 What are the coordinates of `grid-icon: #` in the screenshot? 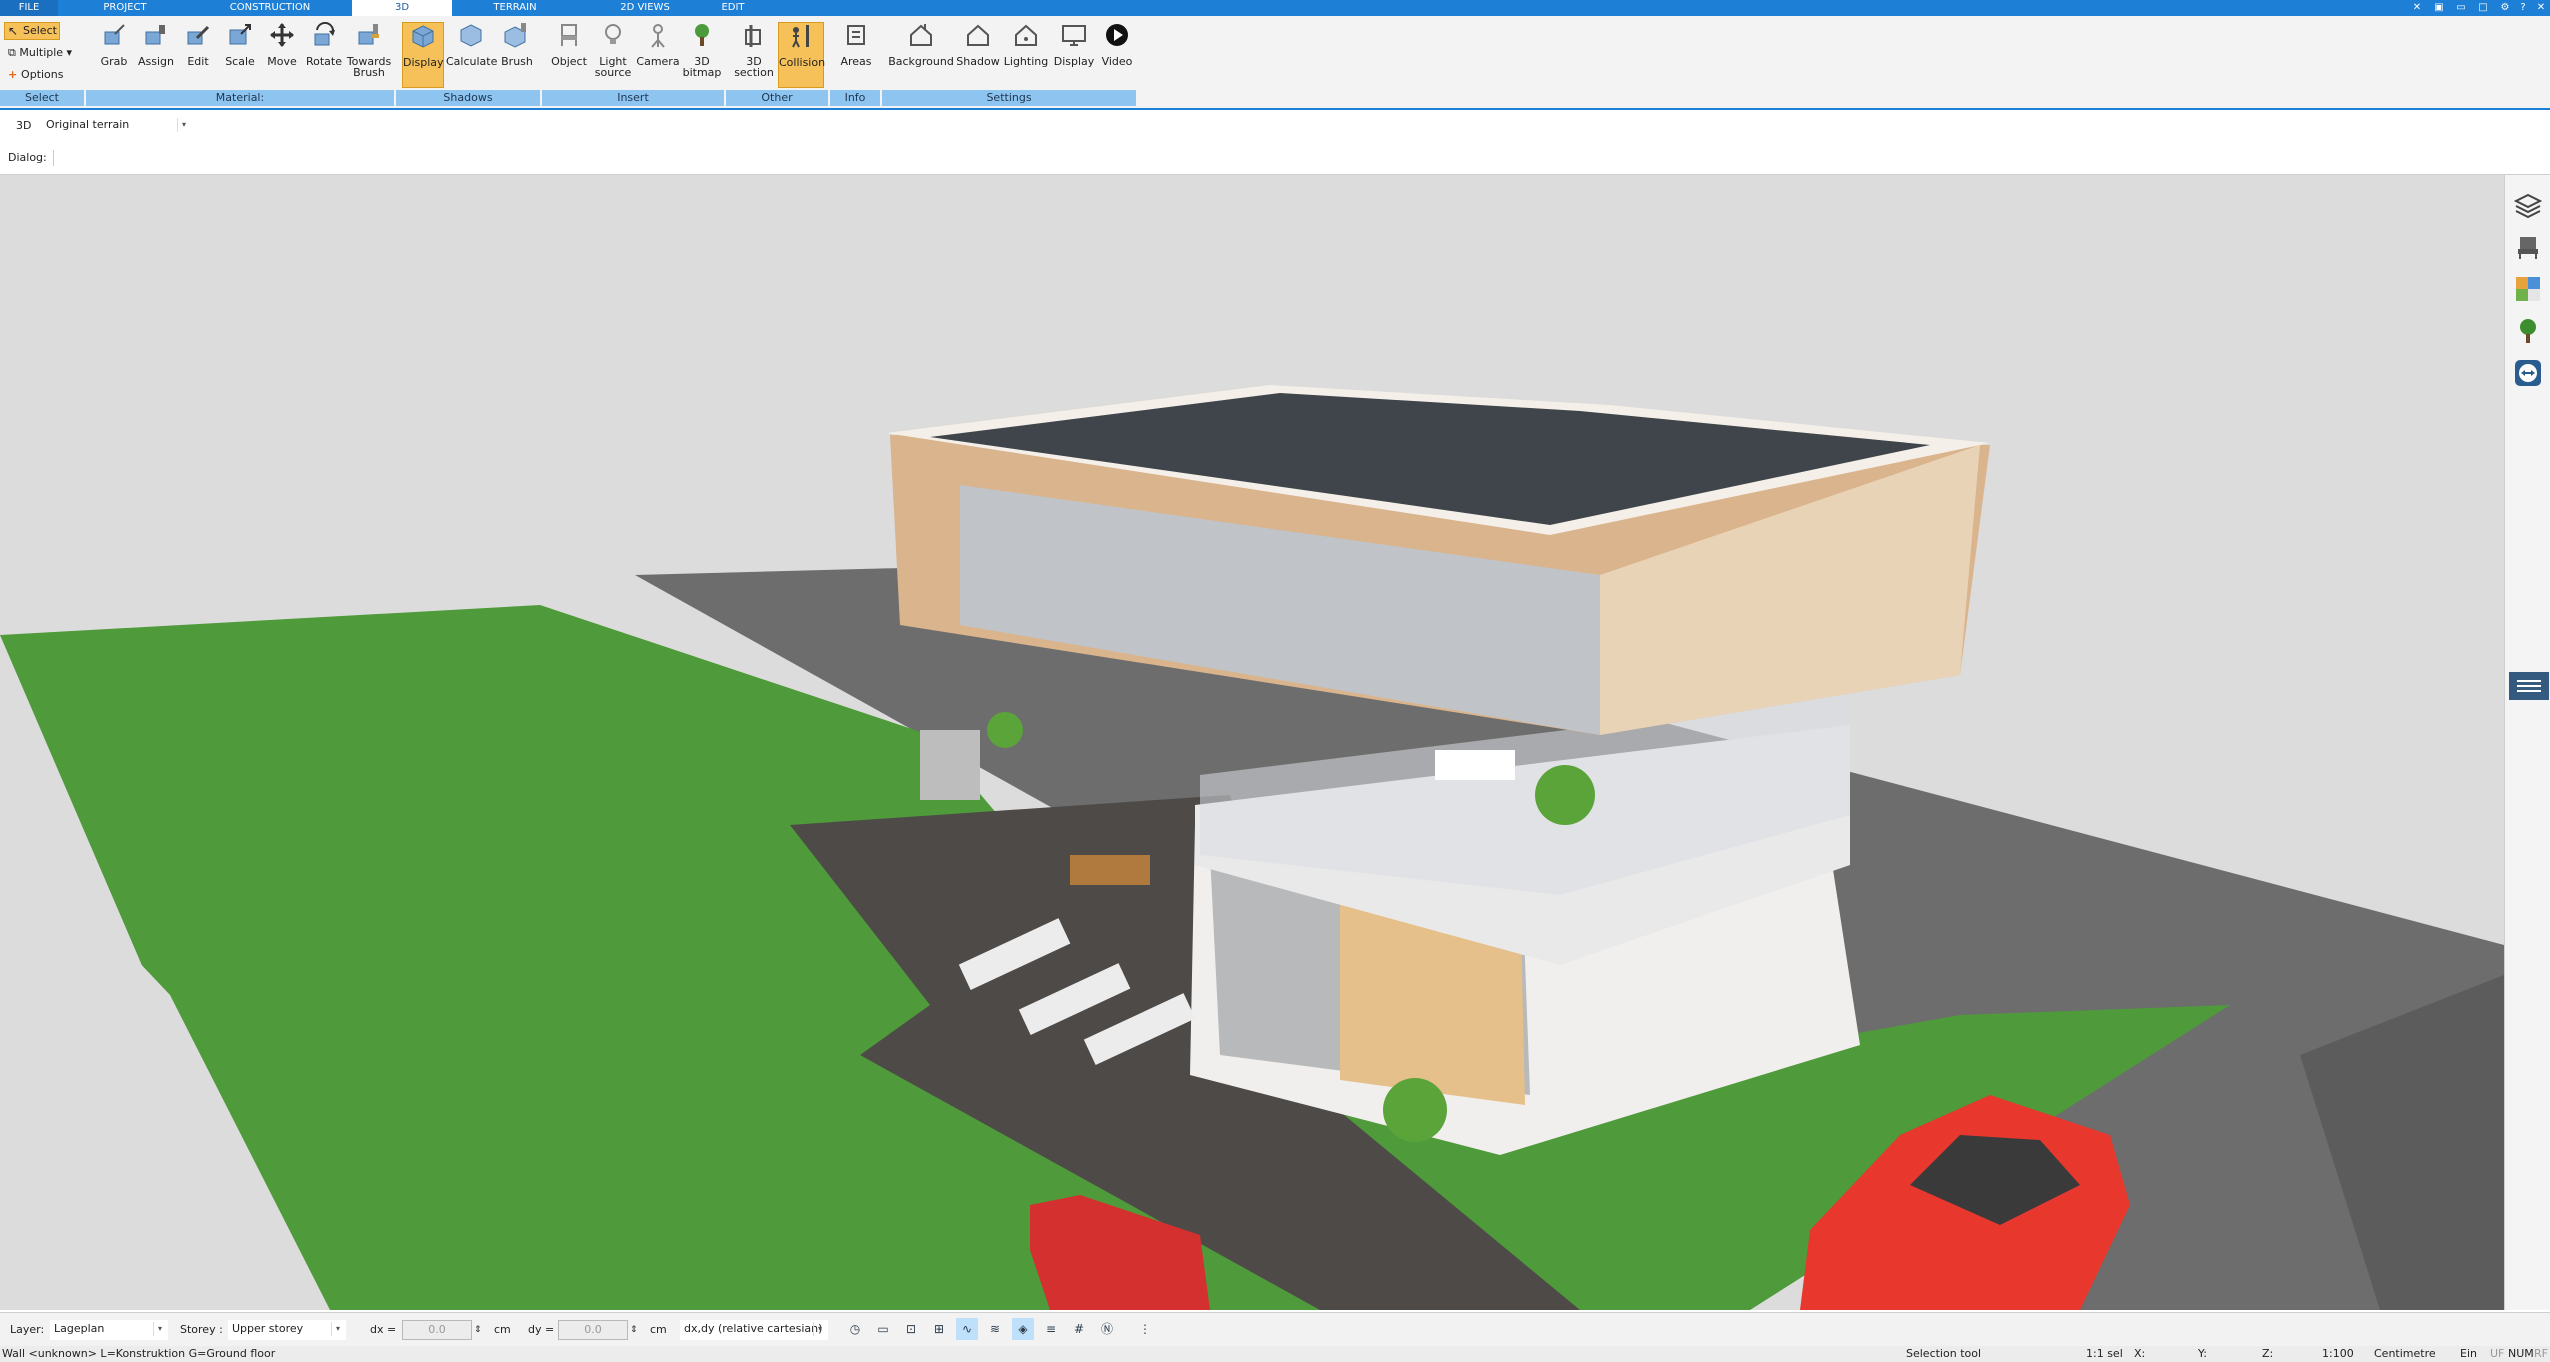 It's located at (1079, 1329).